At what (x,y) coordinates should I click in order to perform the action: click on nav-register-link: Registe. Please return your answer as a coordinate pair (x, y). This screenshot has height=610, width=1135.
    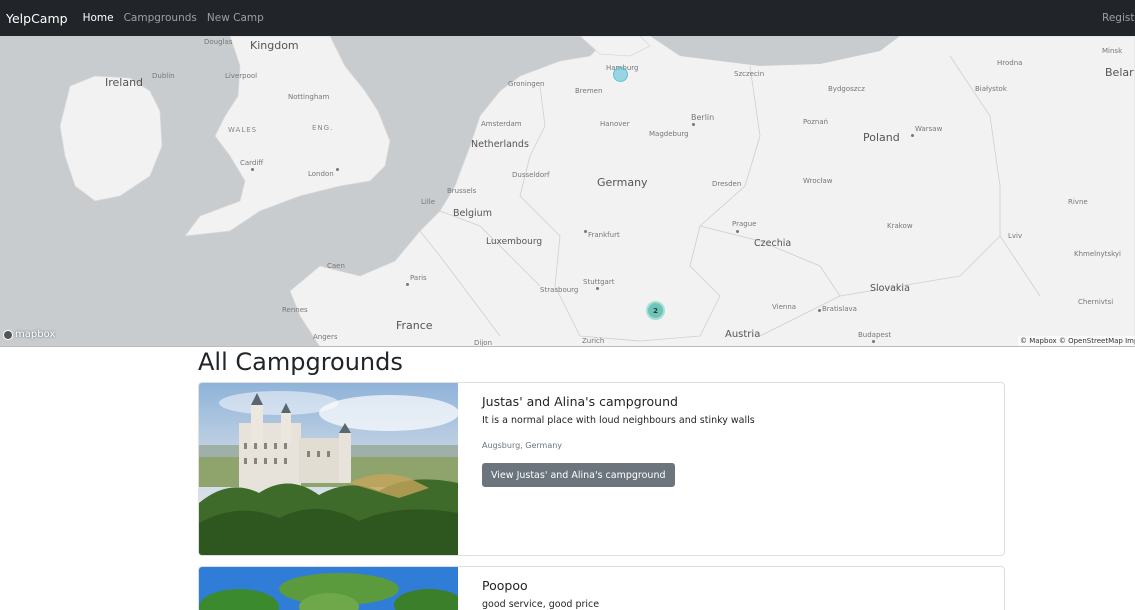
    Looking at the image, I should click on (1118, 18).